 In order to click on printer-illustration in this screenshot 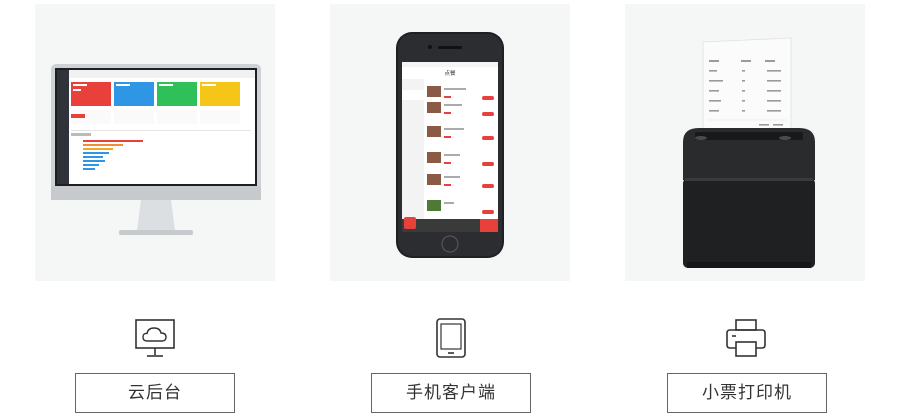, I will do `click(749, 152)`.